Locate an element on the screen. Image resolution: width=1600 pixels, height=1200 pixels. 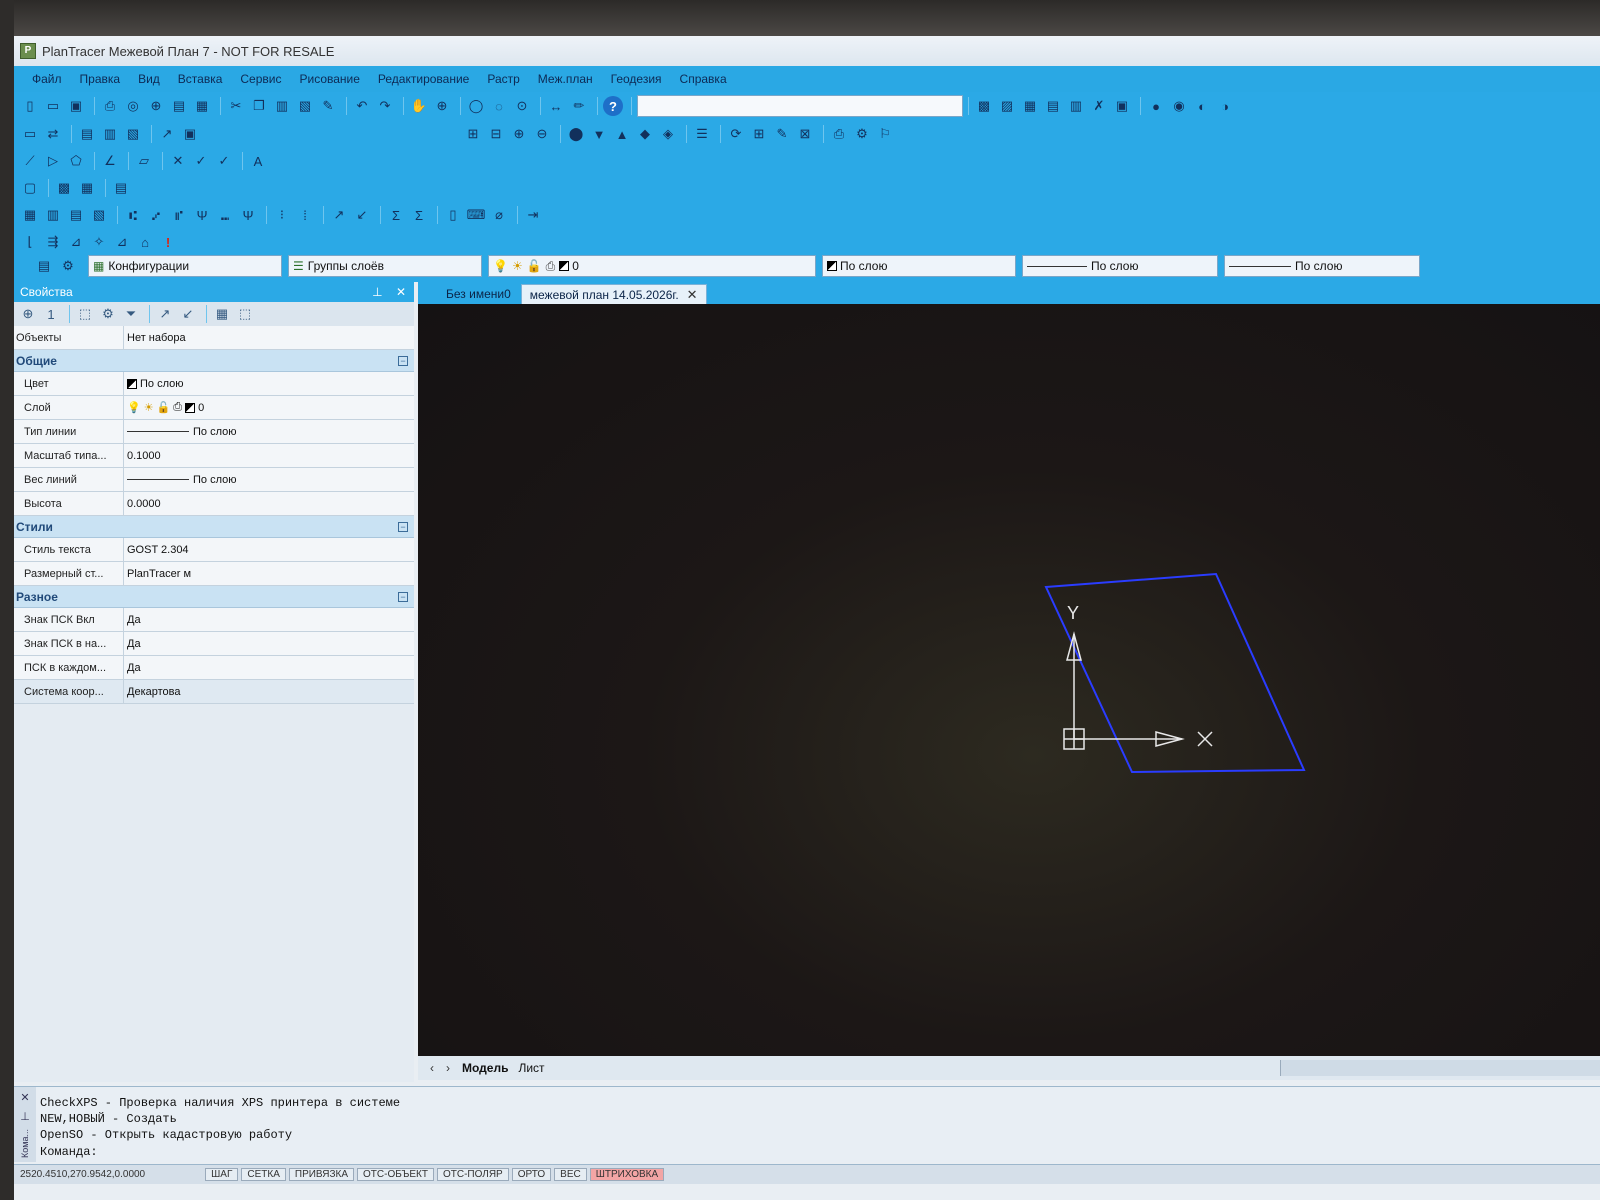
save-icon: ▣ is located at coordinates (76, 106).